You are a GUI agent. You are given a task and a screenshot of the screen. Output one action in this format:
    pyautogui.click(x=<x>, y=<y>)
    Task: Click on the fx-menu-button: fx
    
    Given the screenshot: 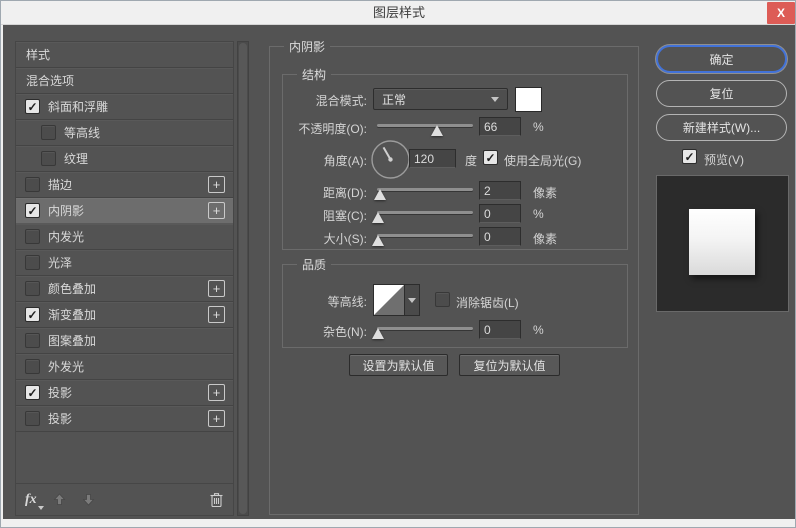 What is the action you would take?
    pyautogui.click(x=34, y=501)
    